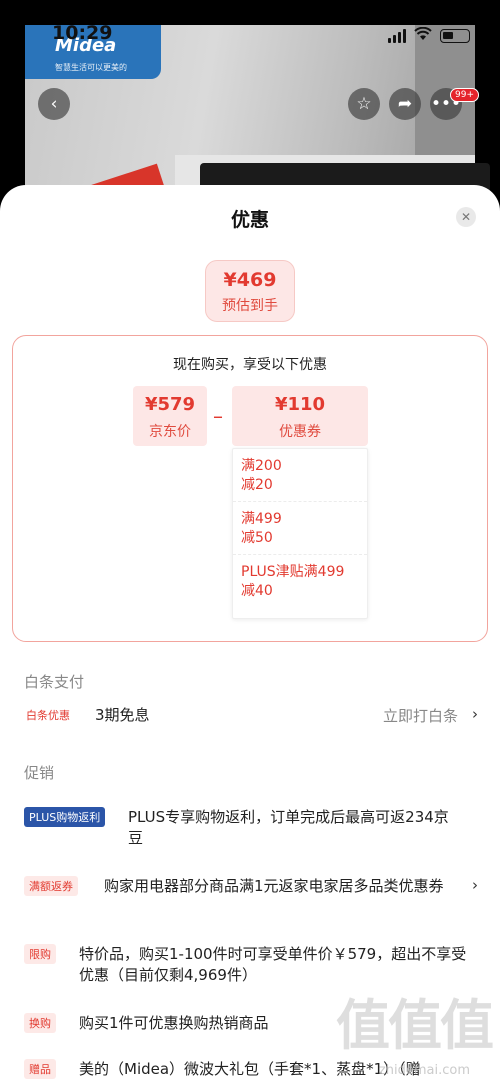 Image resolution: width=500 pixels, height=1082 pixels. I want to click on final-price-card: ¥469 预估到手, so click(250, 291).